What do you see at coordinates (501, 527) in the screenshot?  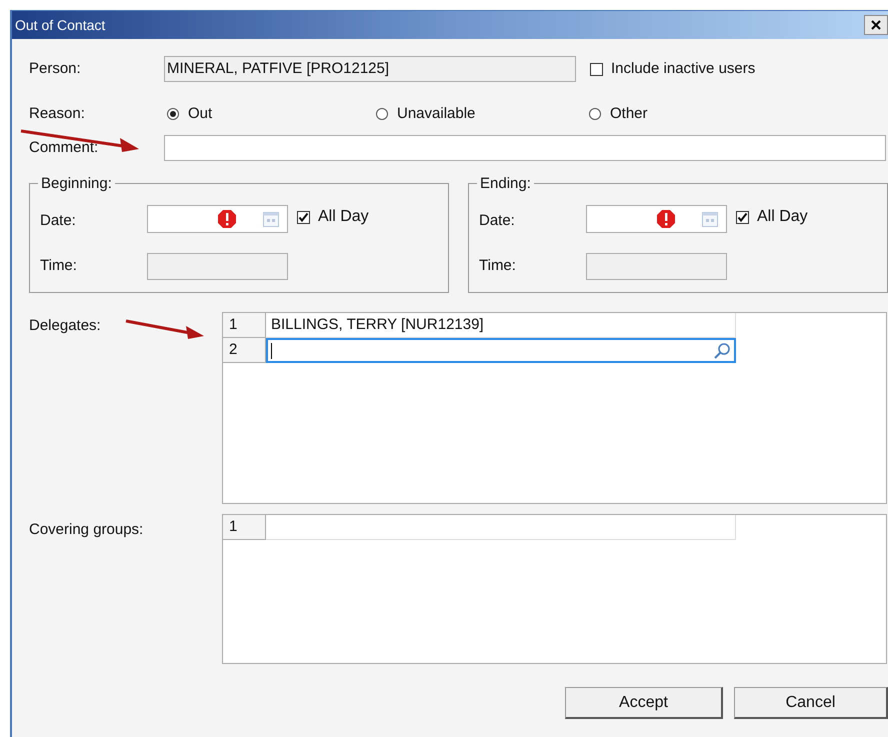 I see `table-cell` at bounding box center [501, 527].